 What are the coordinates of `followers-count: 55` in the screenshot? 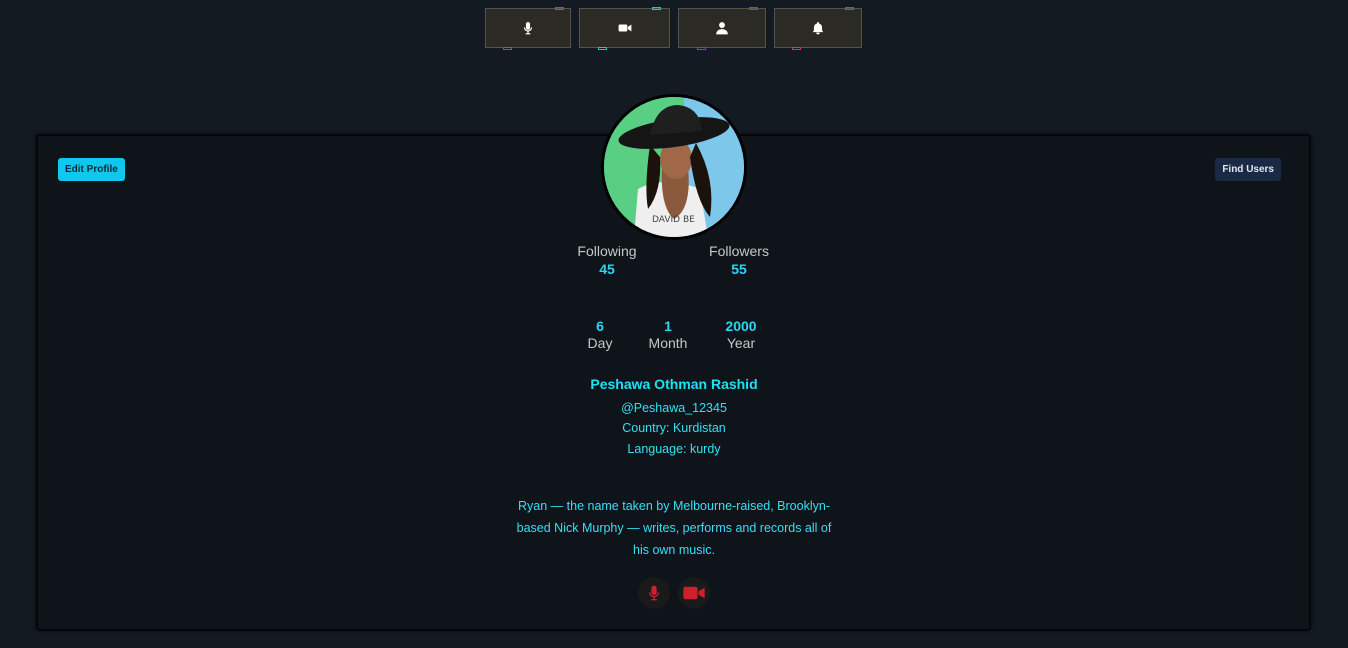 It's located at (739, 269).